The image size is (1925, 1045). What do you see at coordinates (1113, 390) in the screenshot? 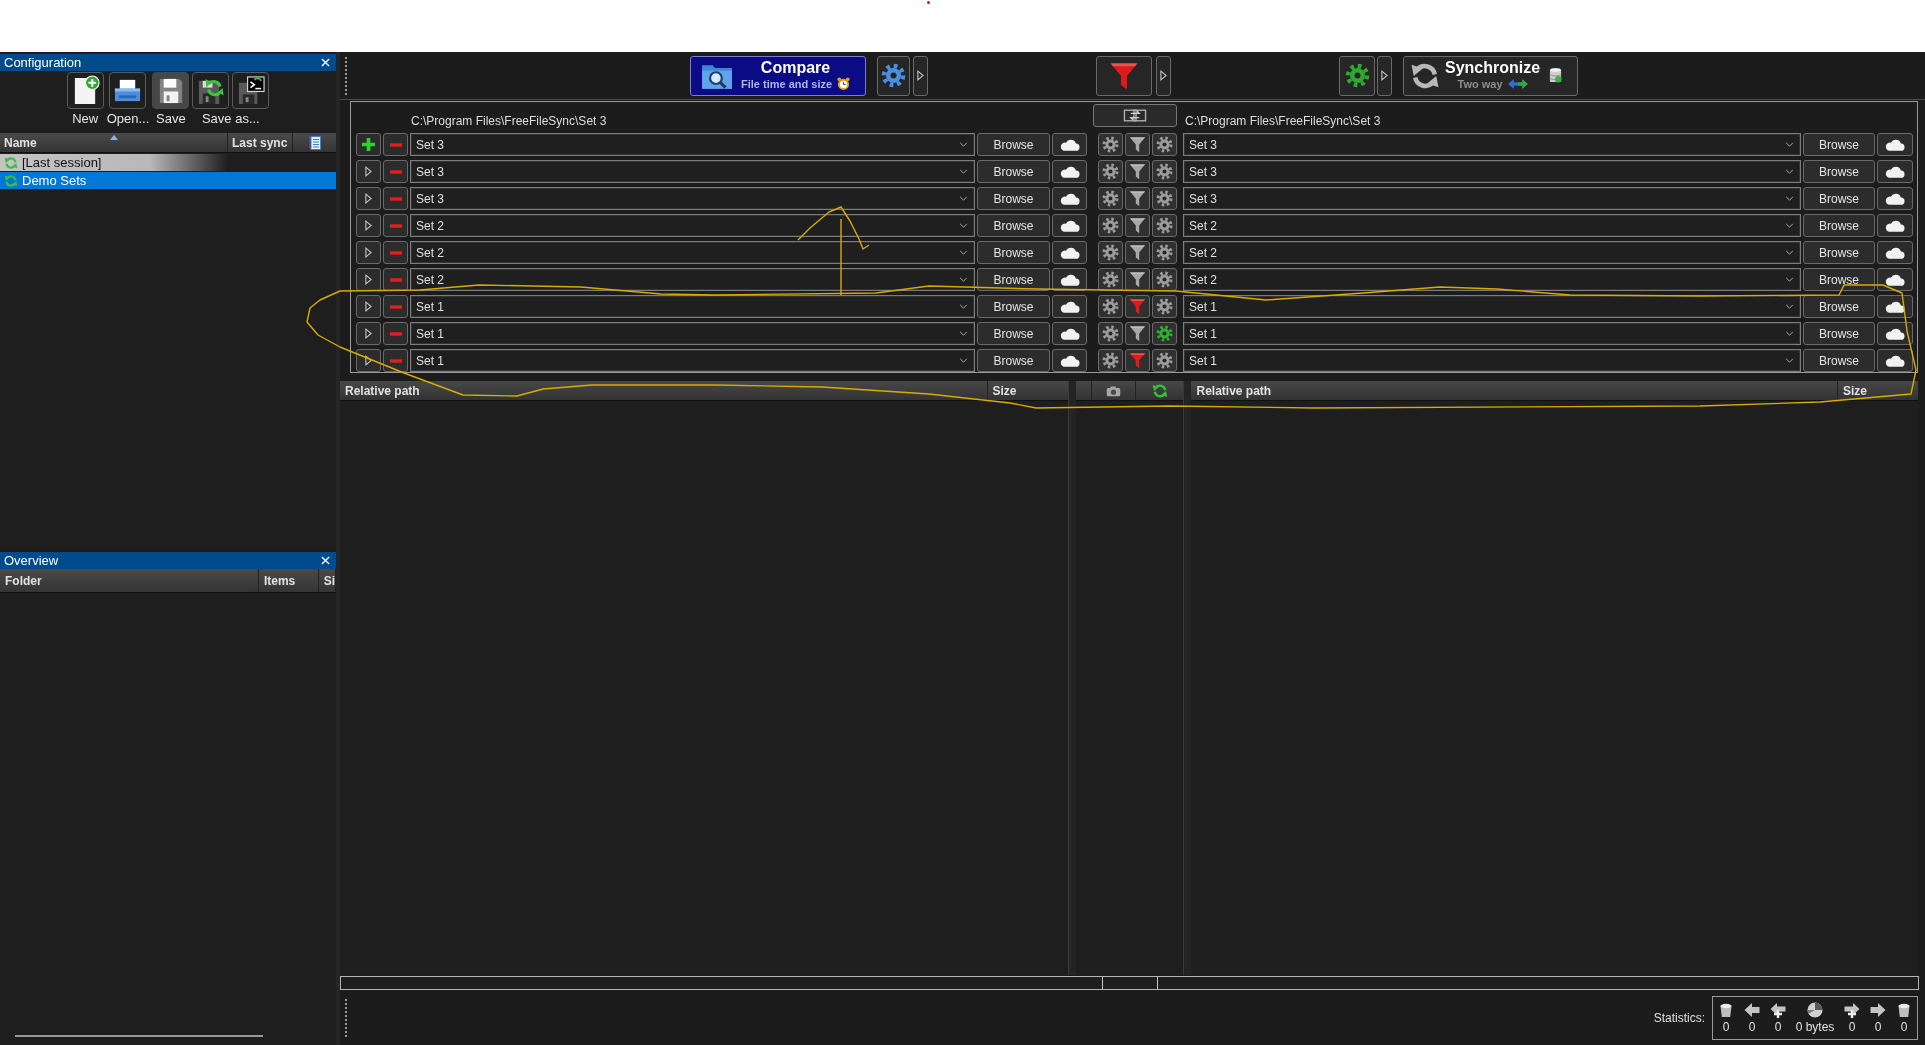
I see `camera-icon` at bounding box center [1113, 390].